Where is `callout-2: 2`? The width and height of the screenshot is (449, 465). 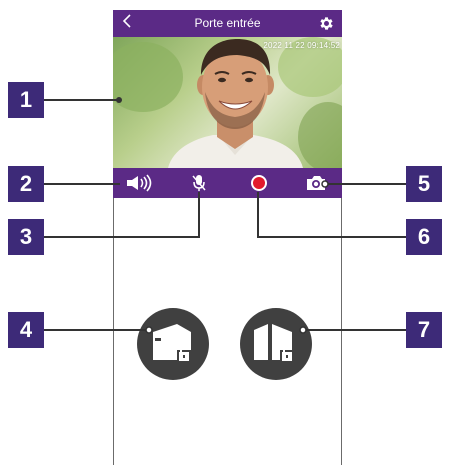
callout-2: 2 is located at coordinates (26, 184).